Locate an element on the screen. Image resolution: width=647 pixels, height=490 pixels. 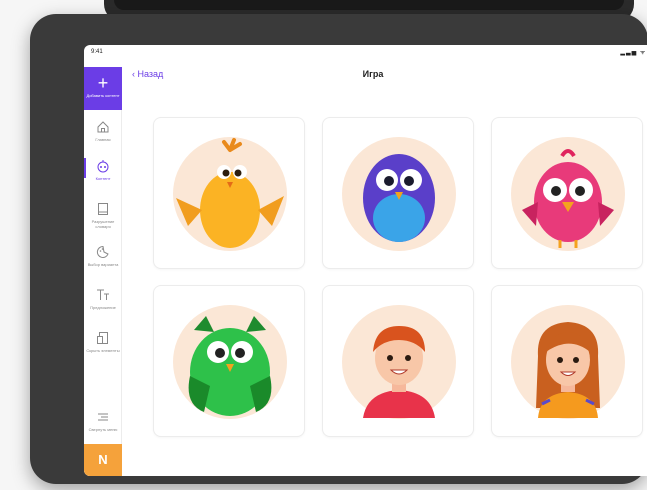
pink-bird-illustration is located at coordinates (568, 198).